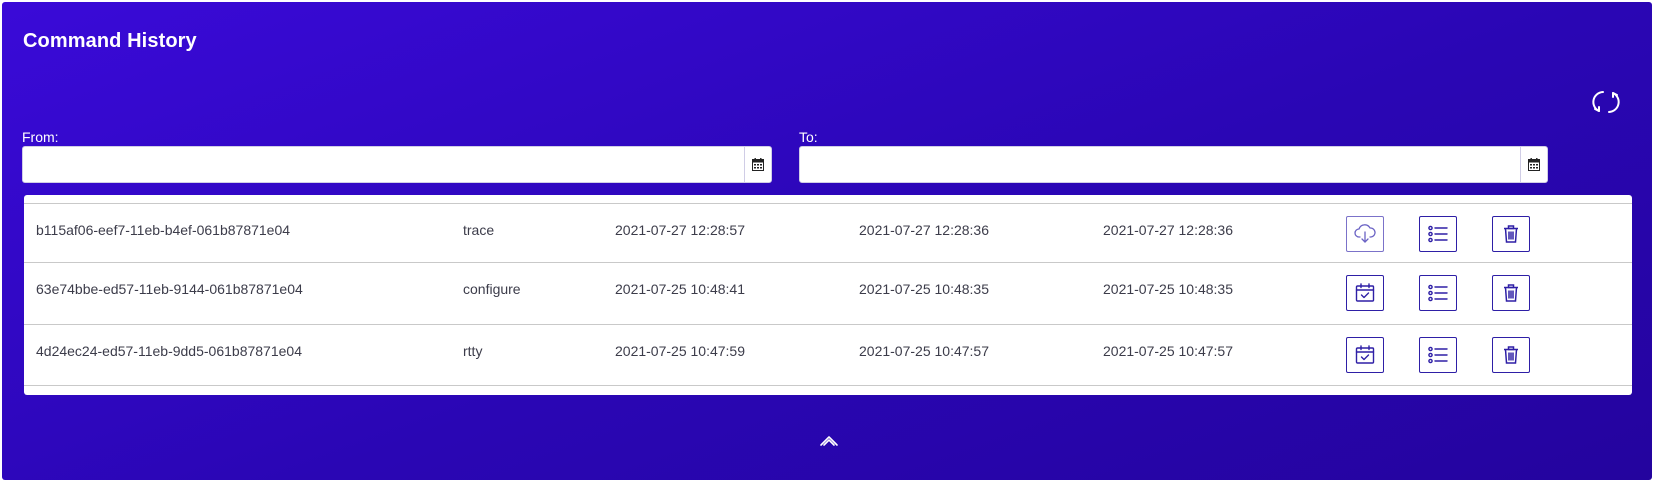 The height and width of the screenshot is (486, 1654). I want to click on created-time: 2021-07-25 10:48:35, so click(1168, 289).